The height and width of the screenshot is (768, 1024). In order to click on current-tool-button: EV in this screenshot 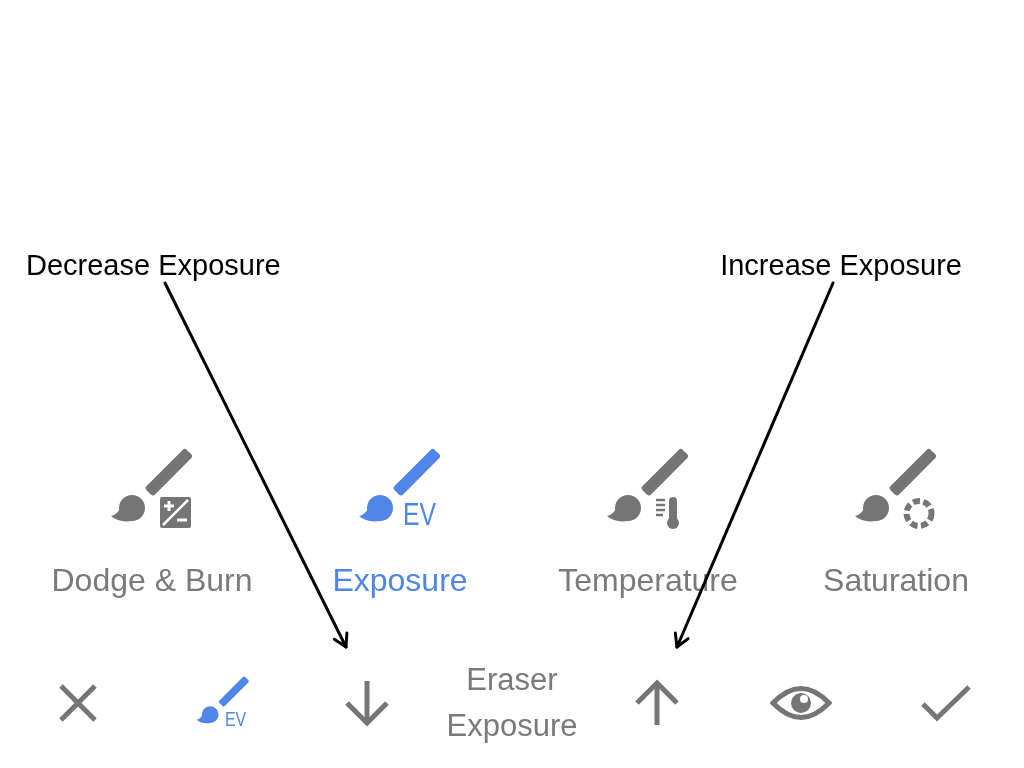, I will do `click(222, 703)`.